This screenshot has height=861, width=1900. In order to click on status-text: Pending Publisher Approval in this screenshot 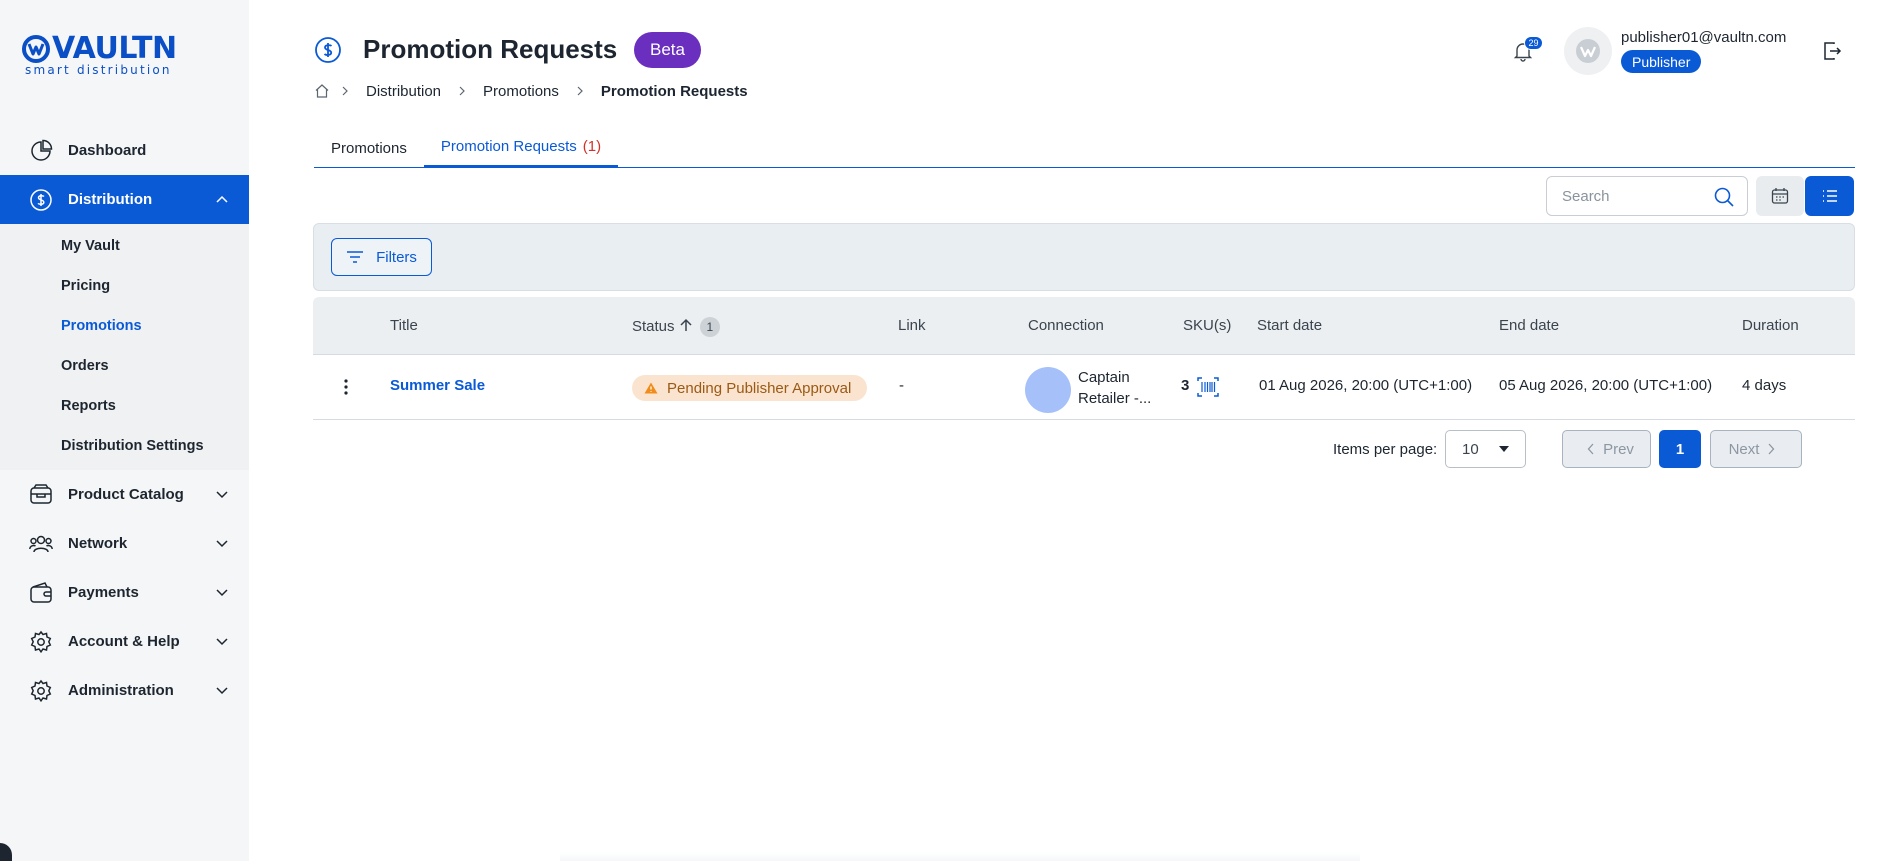, I will do `click(759, 388)`.